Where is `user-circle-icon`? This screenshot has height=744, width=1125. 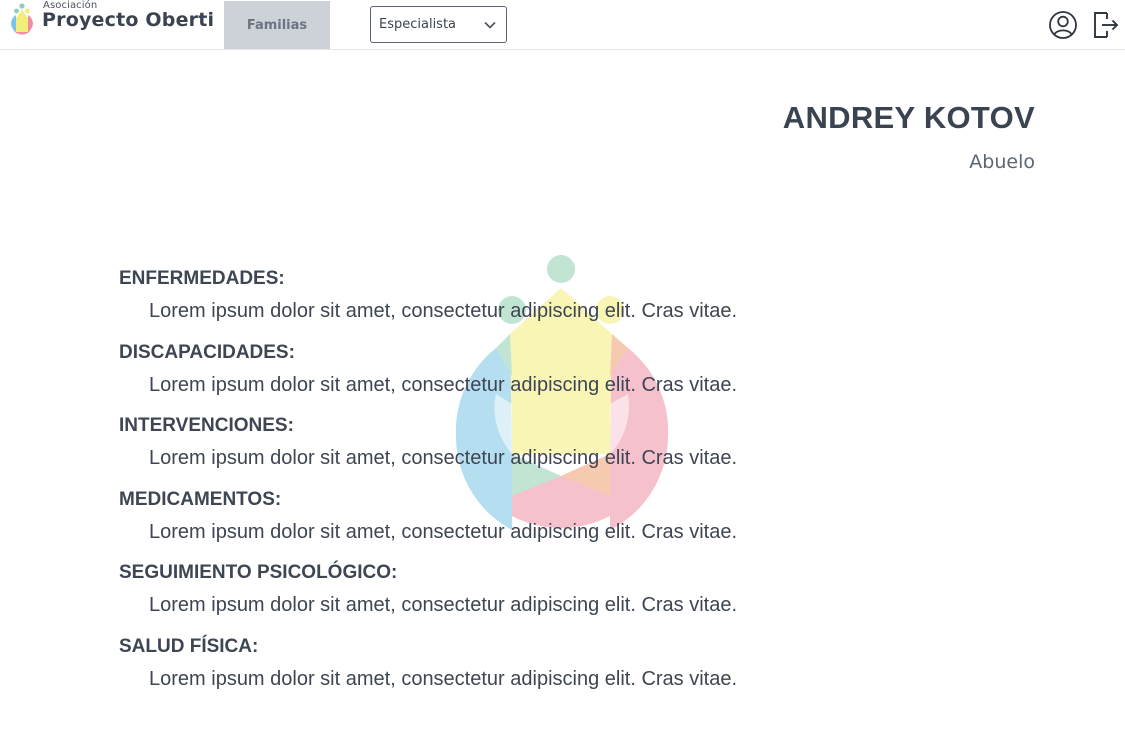
user-circle-icon is located at coordinates (1063, 25).